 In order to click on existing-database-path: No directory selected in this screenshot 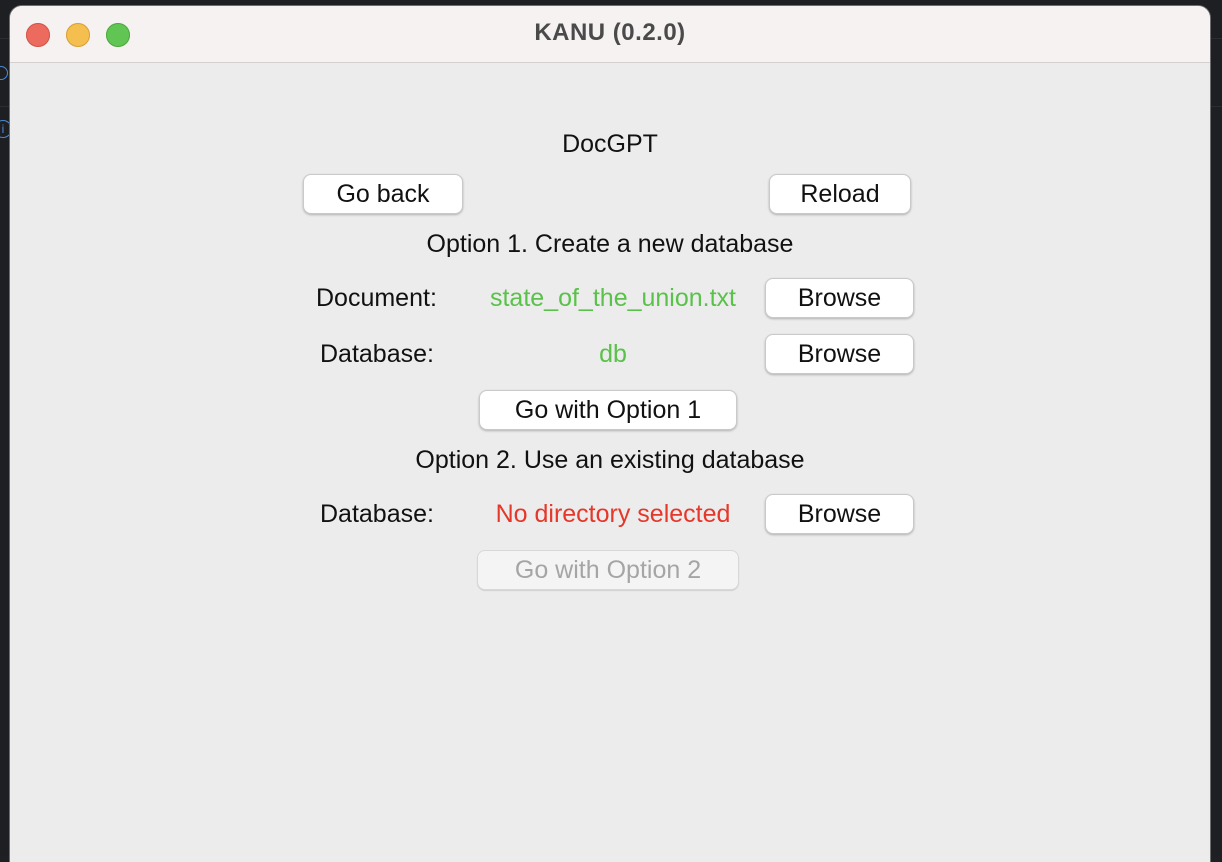, I will do `click(613, 514)`.